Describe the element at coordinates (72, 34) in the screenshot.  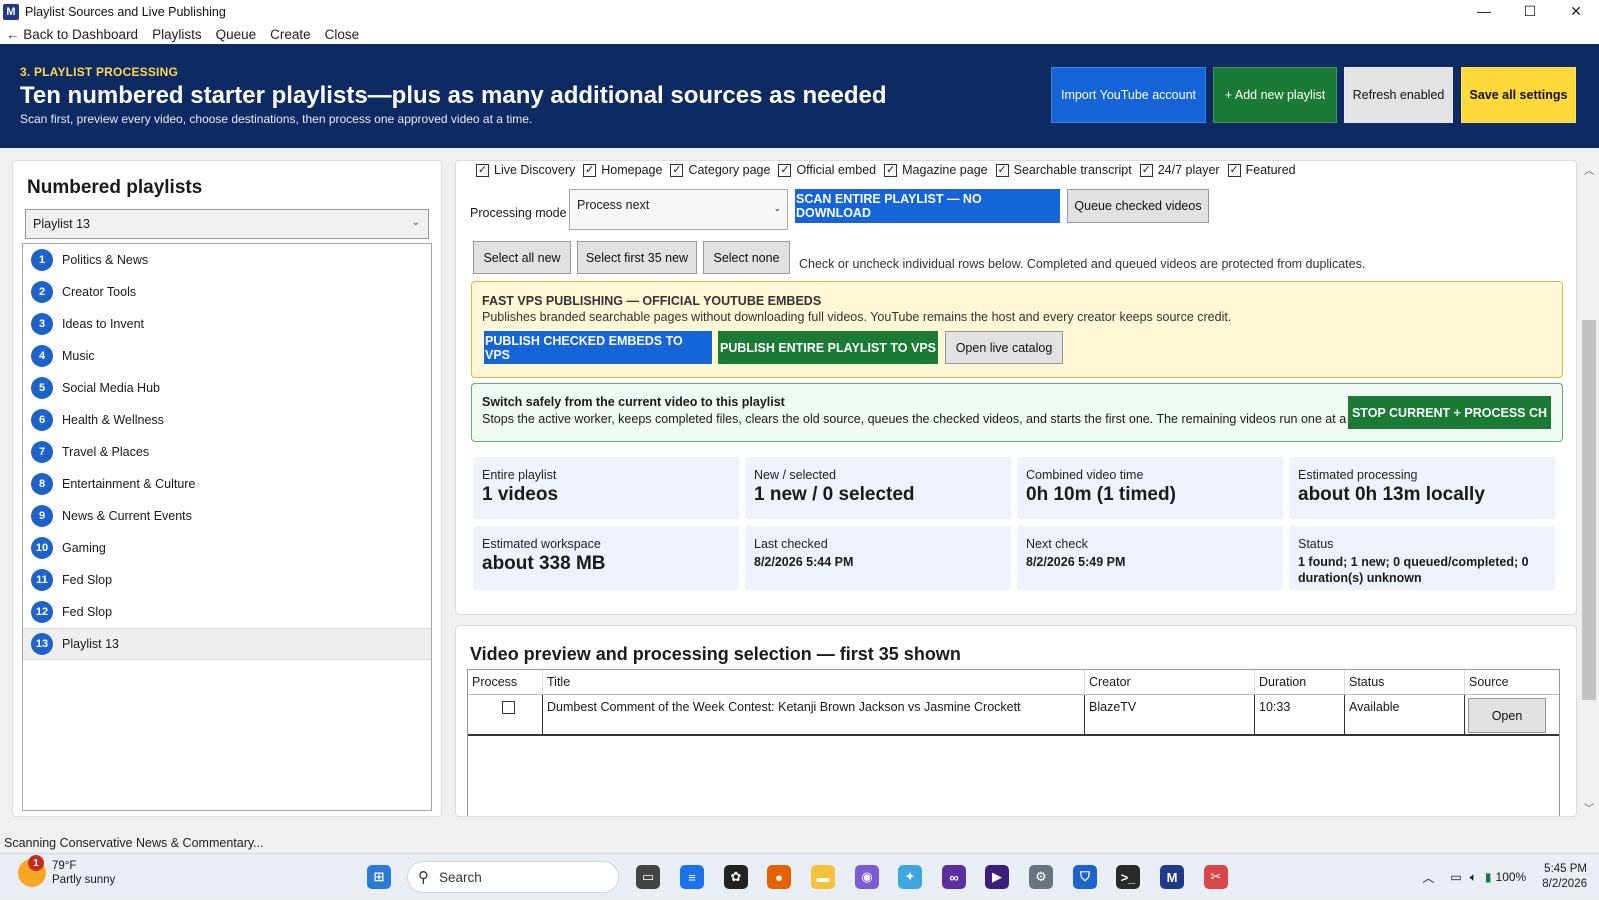
I see `back-to-dashboard-link: ← Back to Dashboard` at that location.